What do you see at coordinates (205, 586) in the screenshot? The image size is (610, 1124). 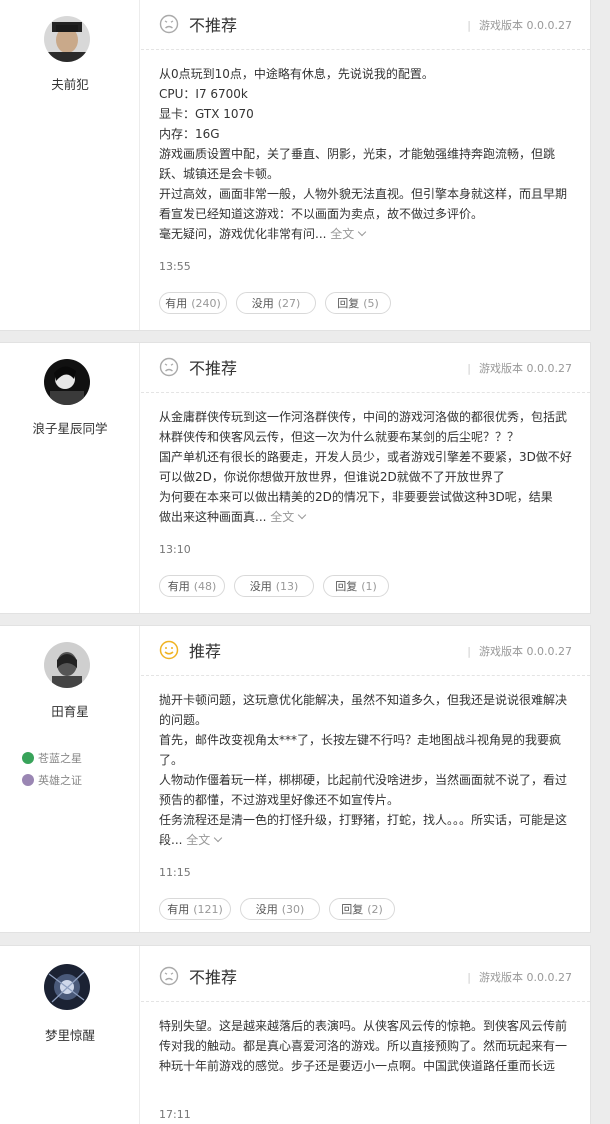 I see `useful-count: (48)` at bounding box center [205, 586].